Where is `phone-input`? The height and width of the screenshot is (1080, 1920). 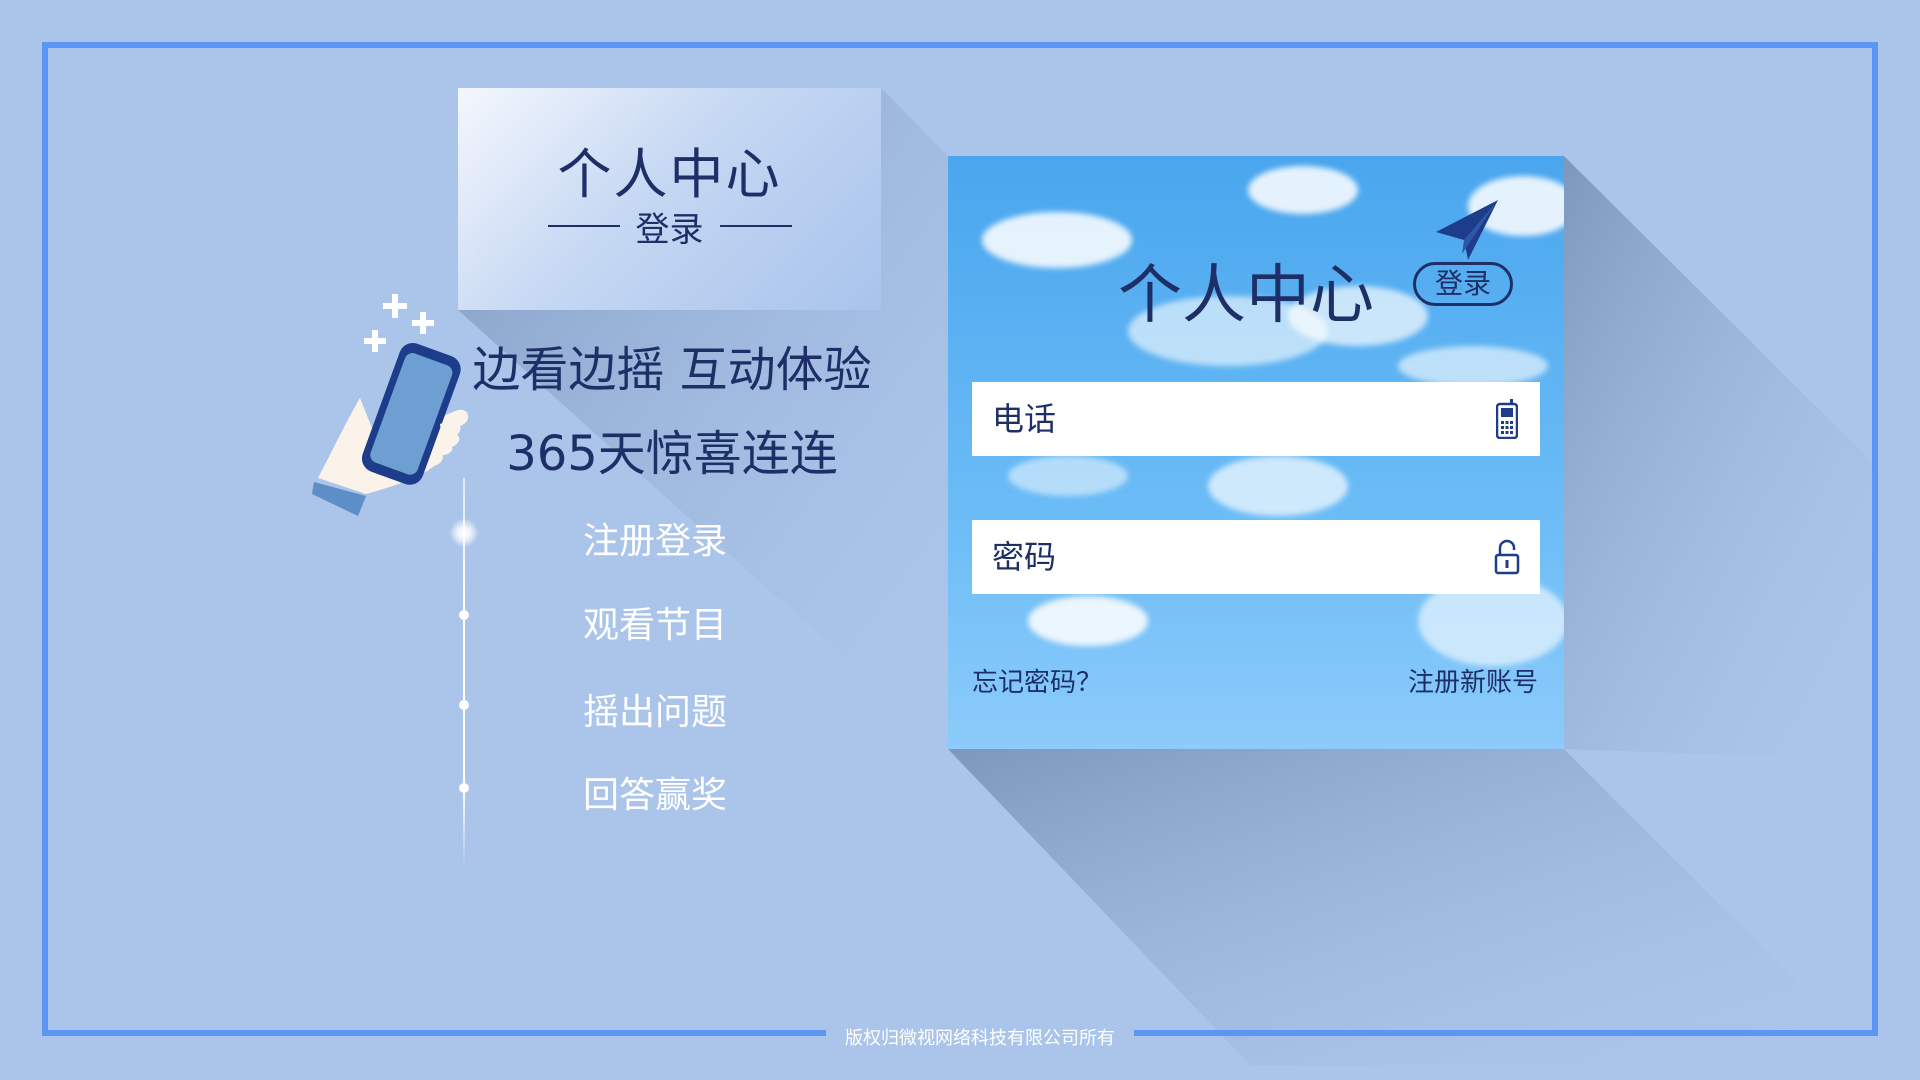 phone-input is located at coordinates (1241, 419).